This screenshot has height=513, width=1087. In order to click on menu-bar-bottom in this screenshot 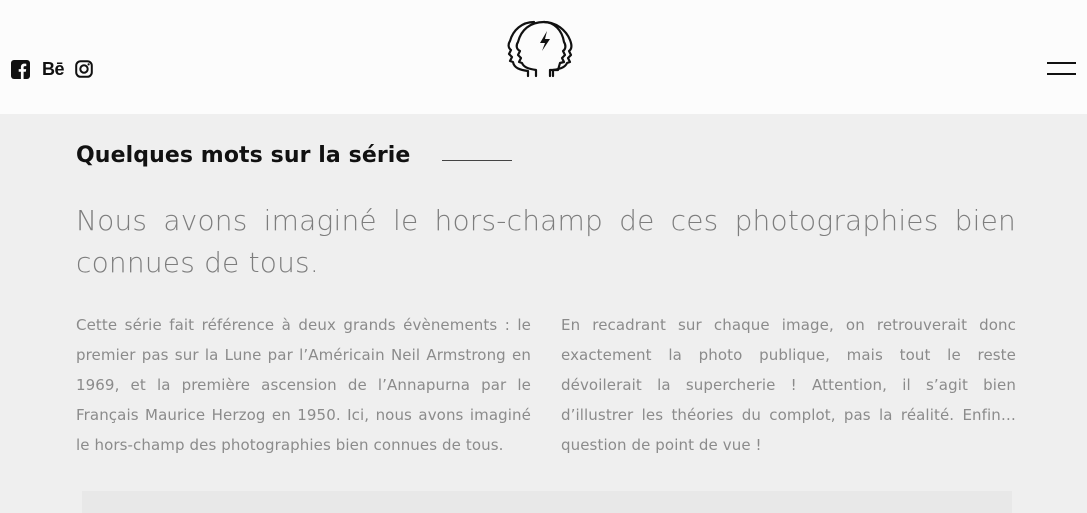, I will do `click(1061, 74)`.